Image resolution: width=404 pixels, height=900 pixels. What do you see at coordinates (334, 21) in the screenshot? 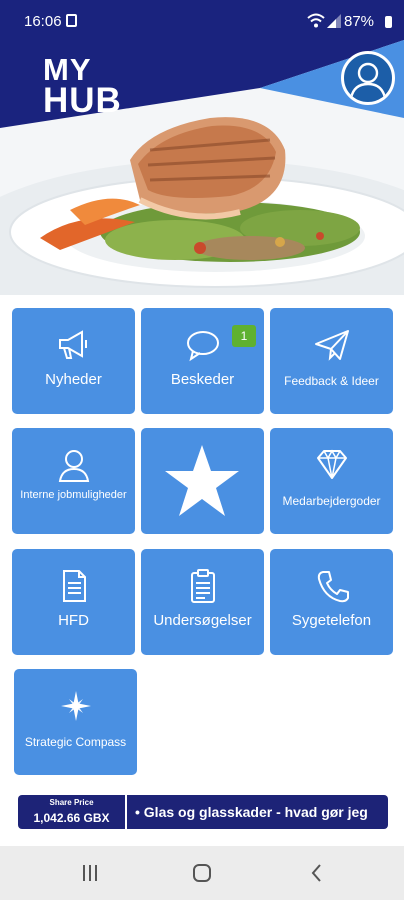
I see `signal-icon` at bounding box center [334, 21].